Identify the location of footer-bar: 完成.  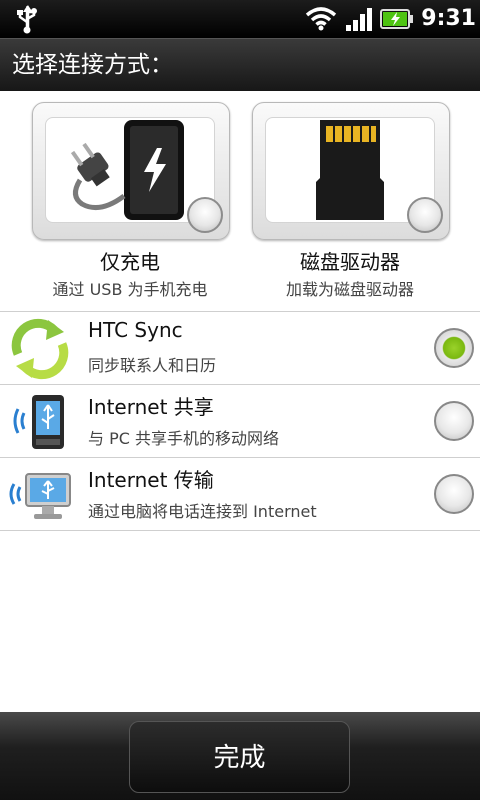
(240, 756).